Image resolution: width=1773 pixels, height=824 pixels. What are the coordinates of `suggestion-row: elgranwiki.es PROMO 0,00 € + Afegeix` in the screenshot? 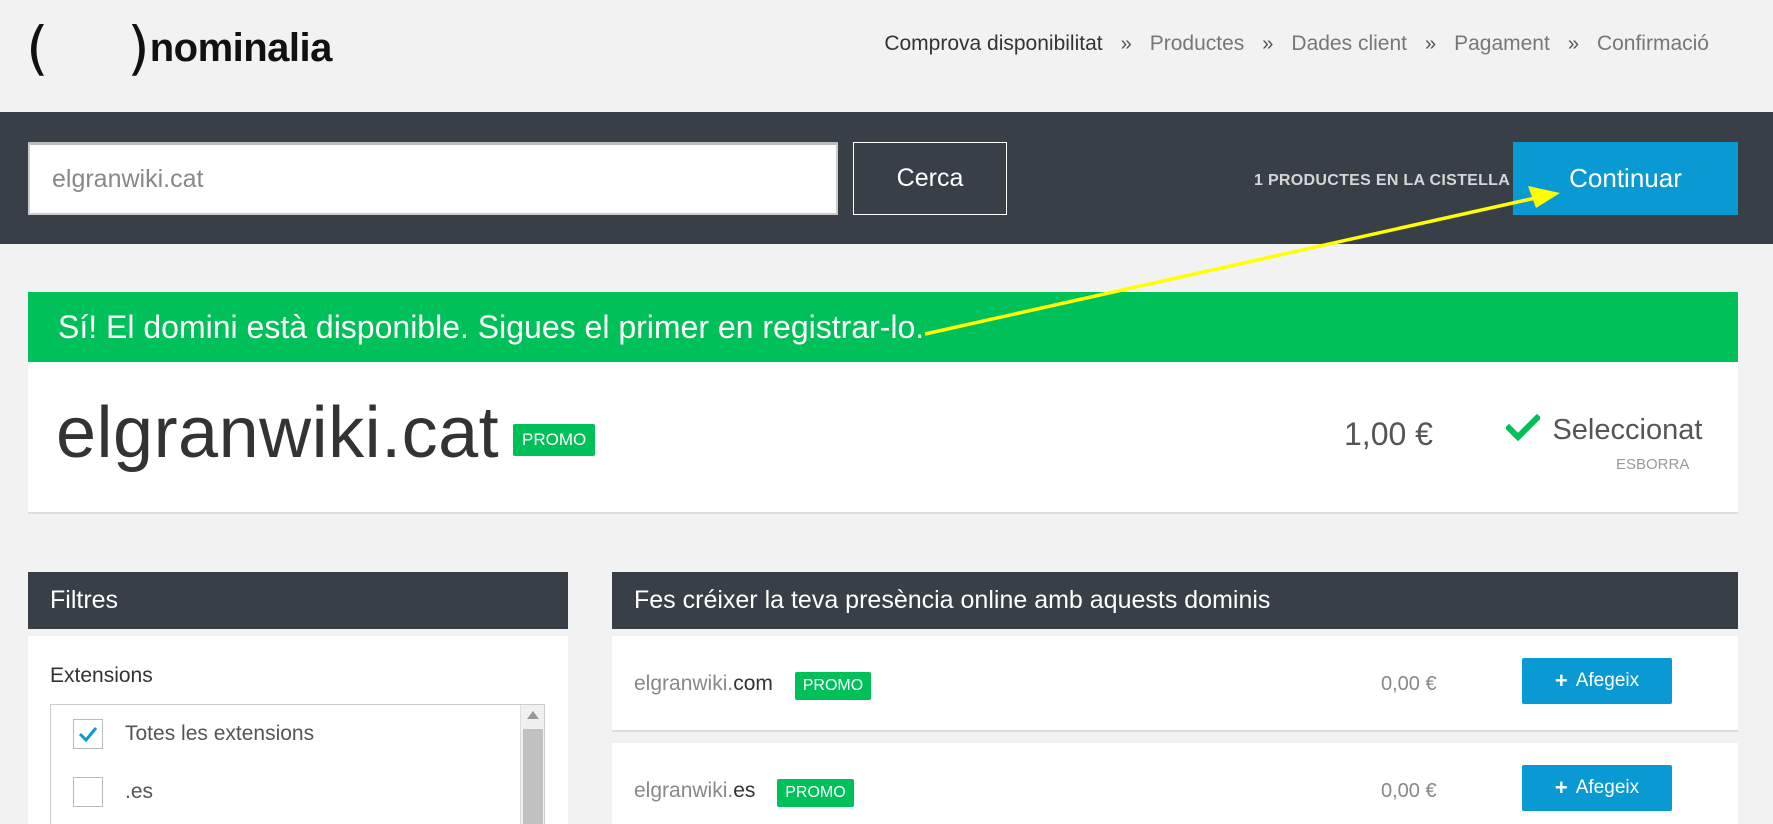 It's located at (1175, 783).